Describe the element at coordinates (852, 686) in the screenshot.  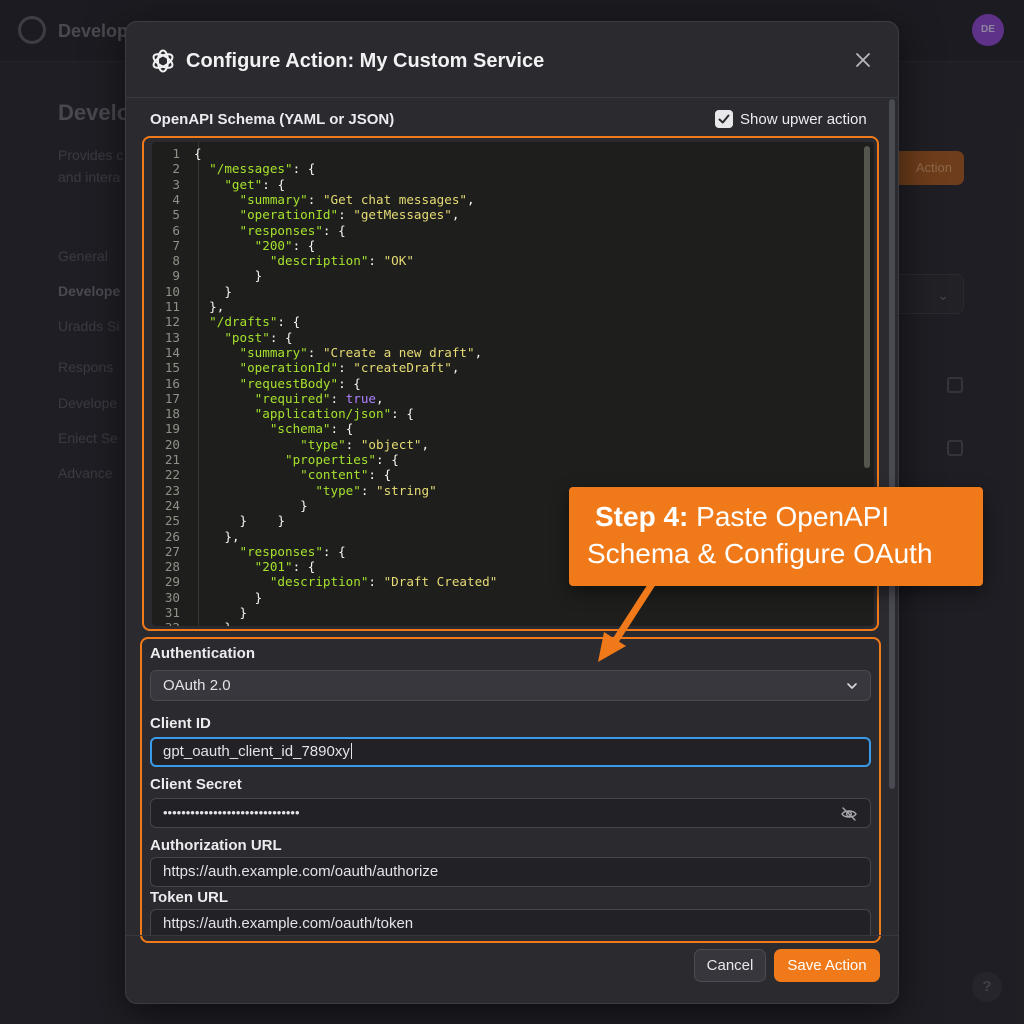
I see `chevron-down-icon` at that location.